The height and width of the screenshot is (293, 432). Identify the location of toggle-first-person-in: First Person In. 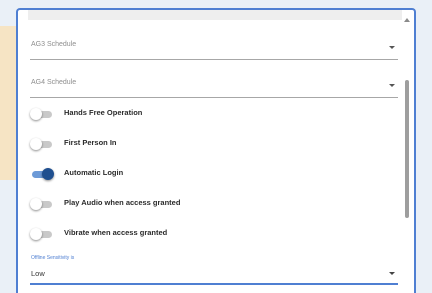
(180, 144).